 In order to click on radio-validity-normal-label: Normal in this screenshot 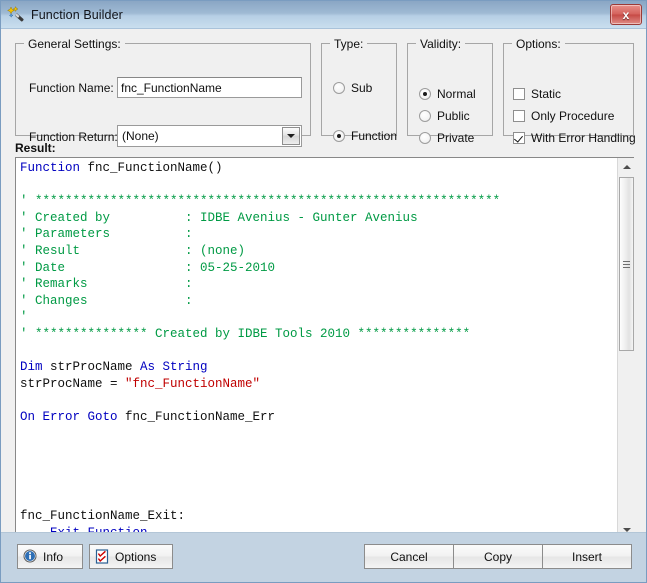, I will do `click(456, 94)`.